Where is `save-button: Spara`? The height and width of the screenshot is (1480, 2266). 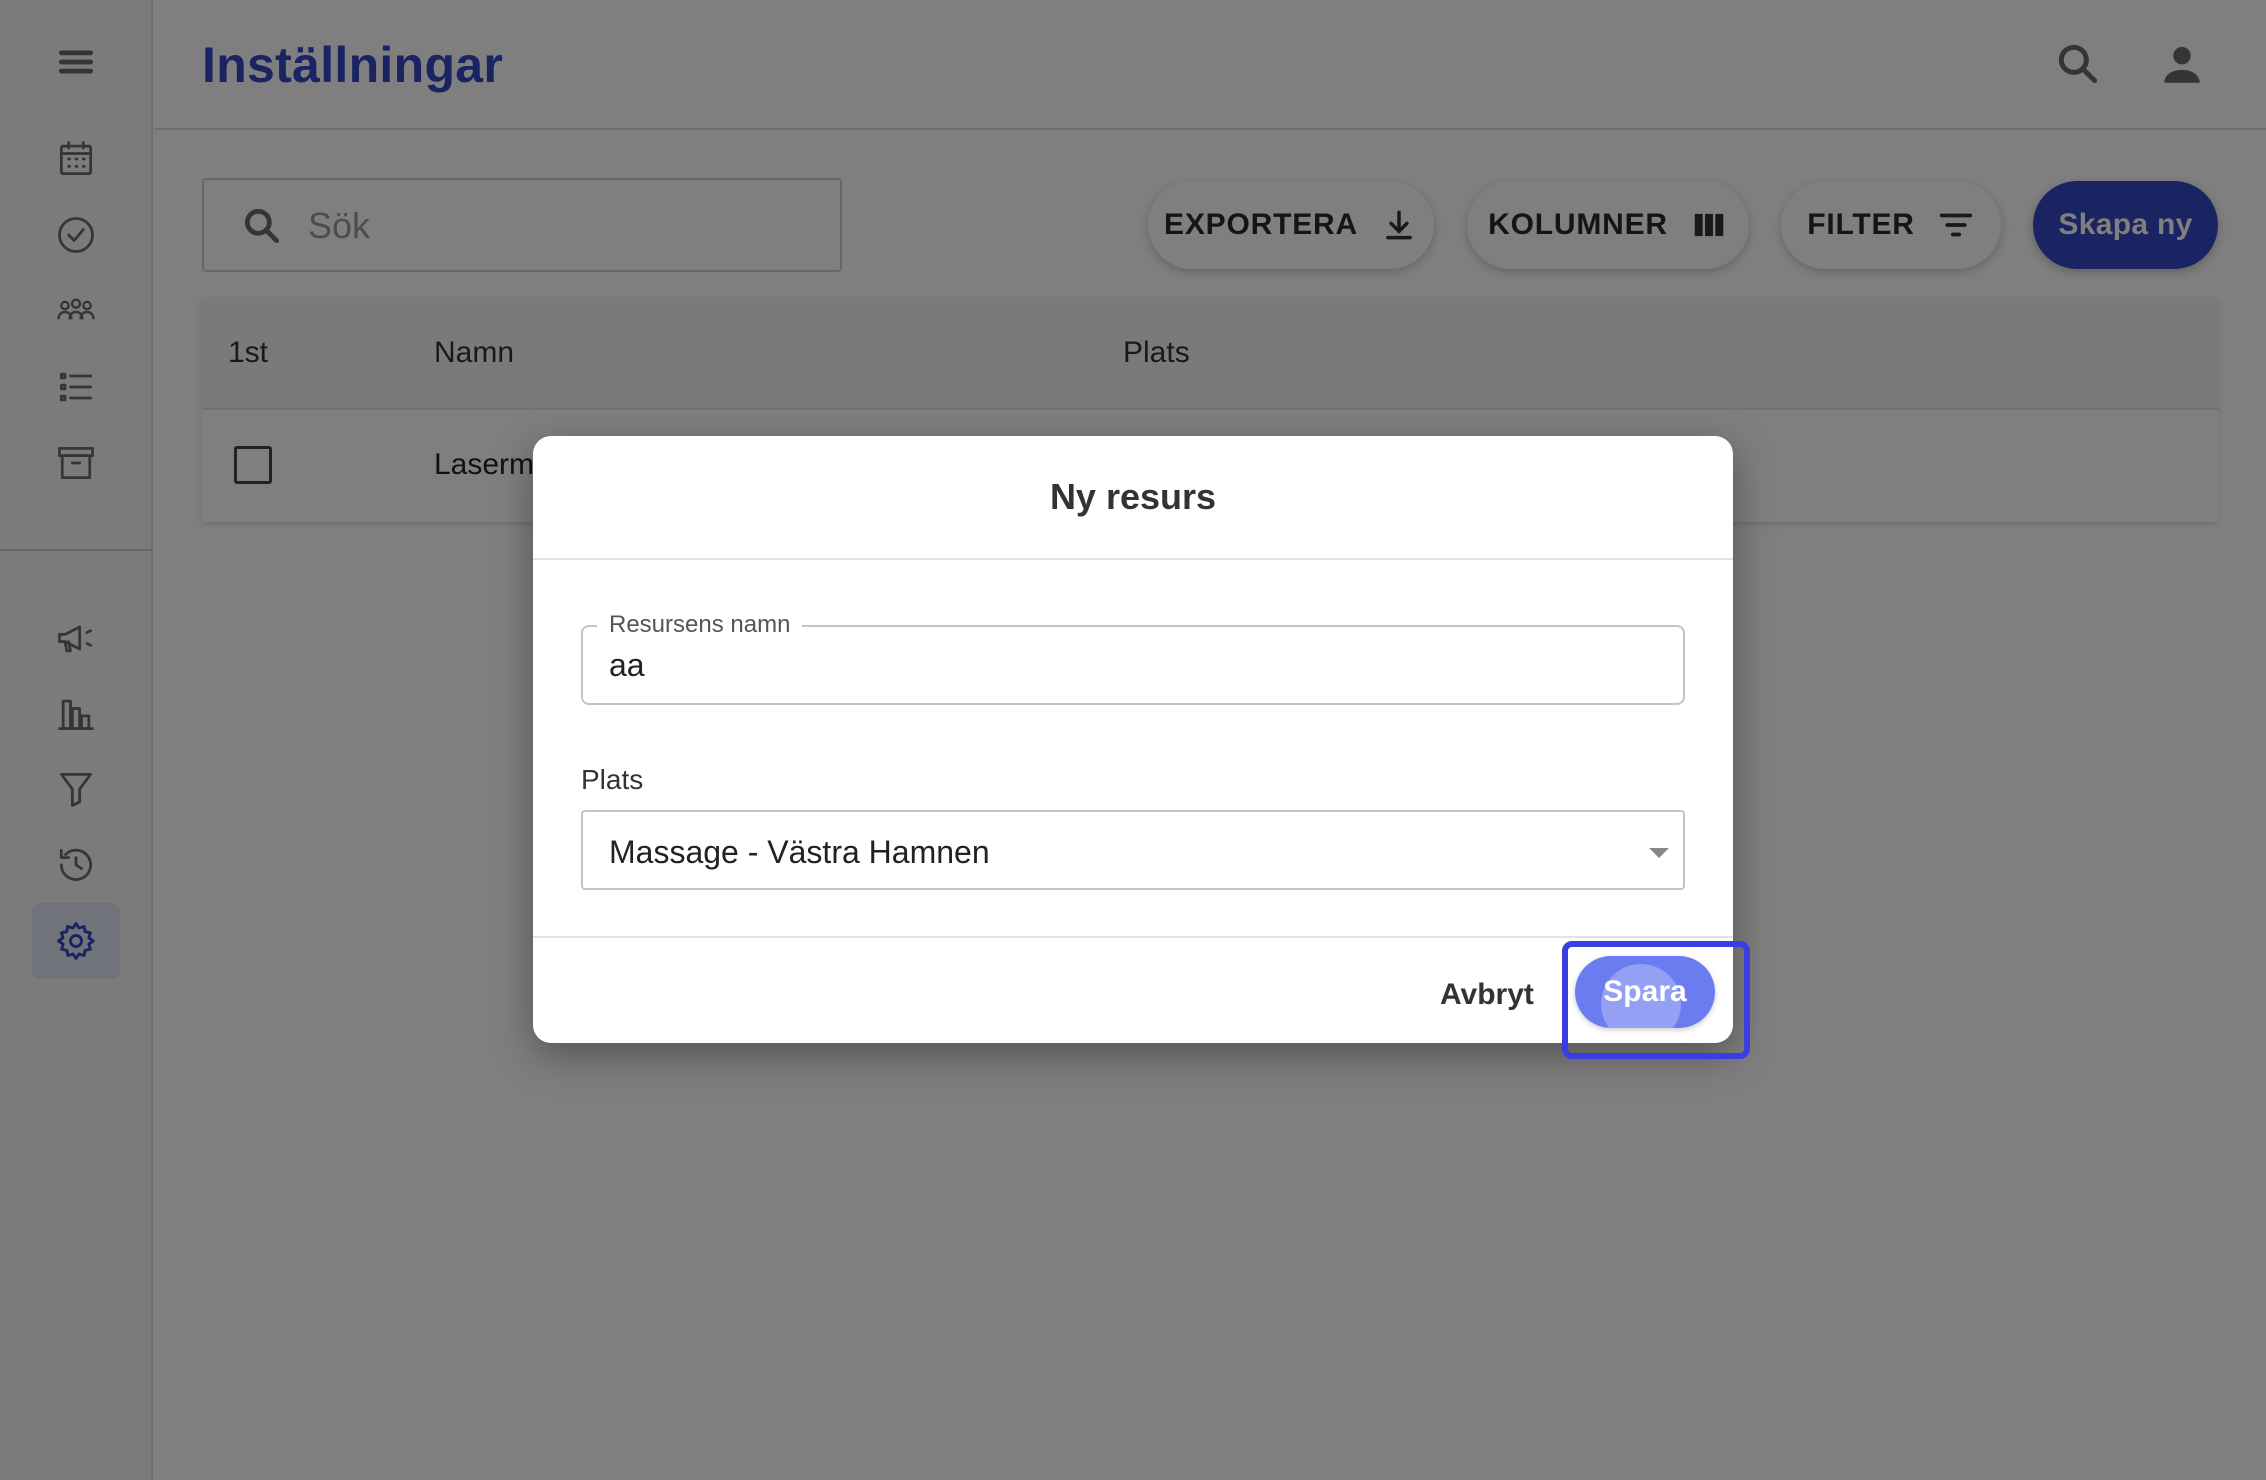 save-button: Spara is located at coordinates (1645, 992).